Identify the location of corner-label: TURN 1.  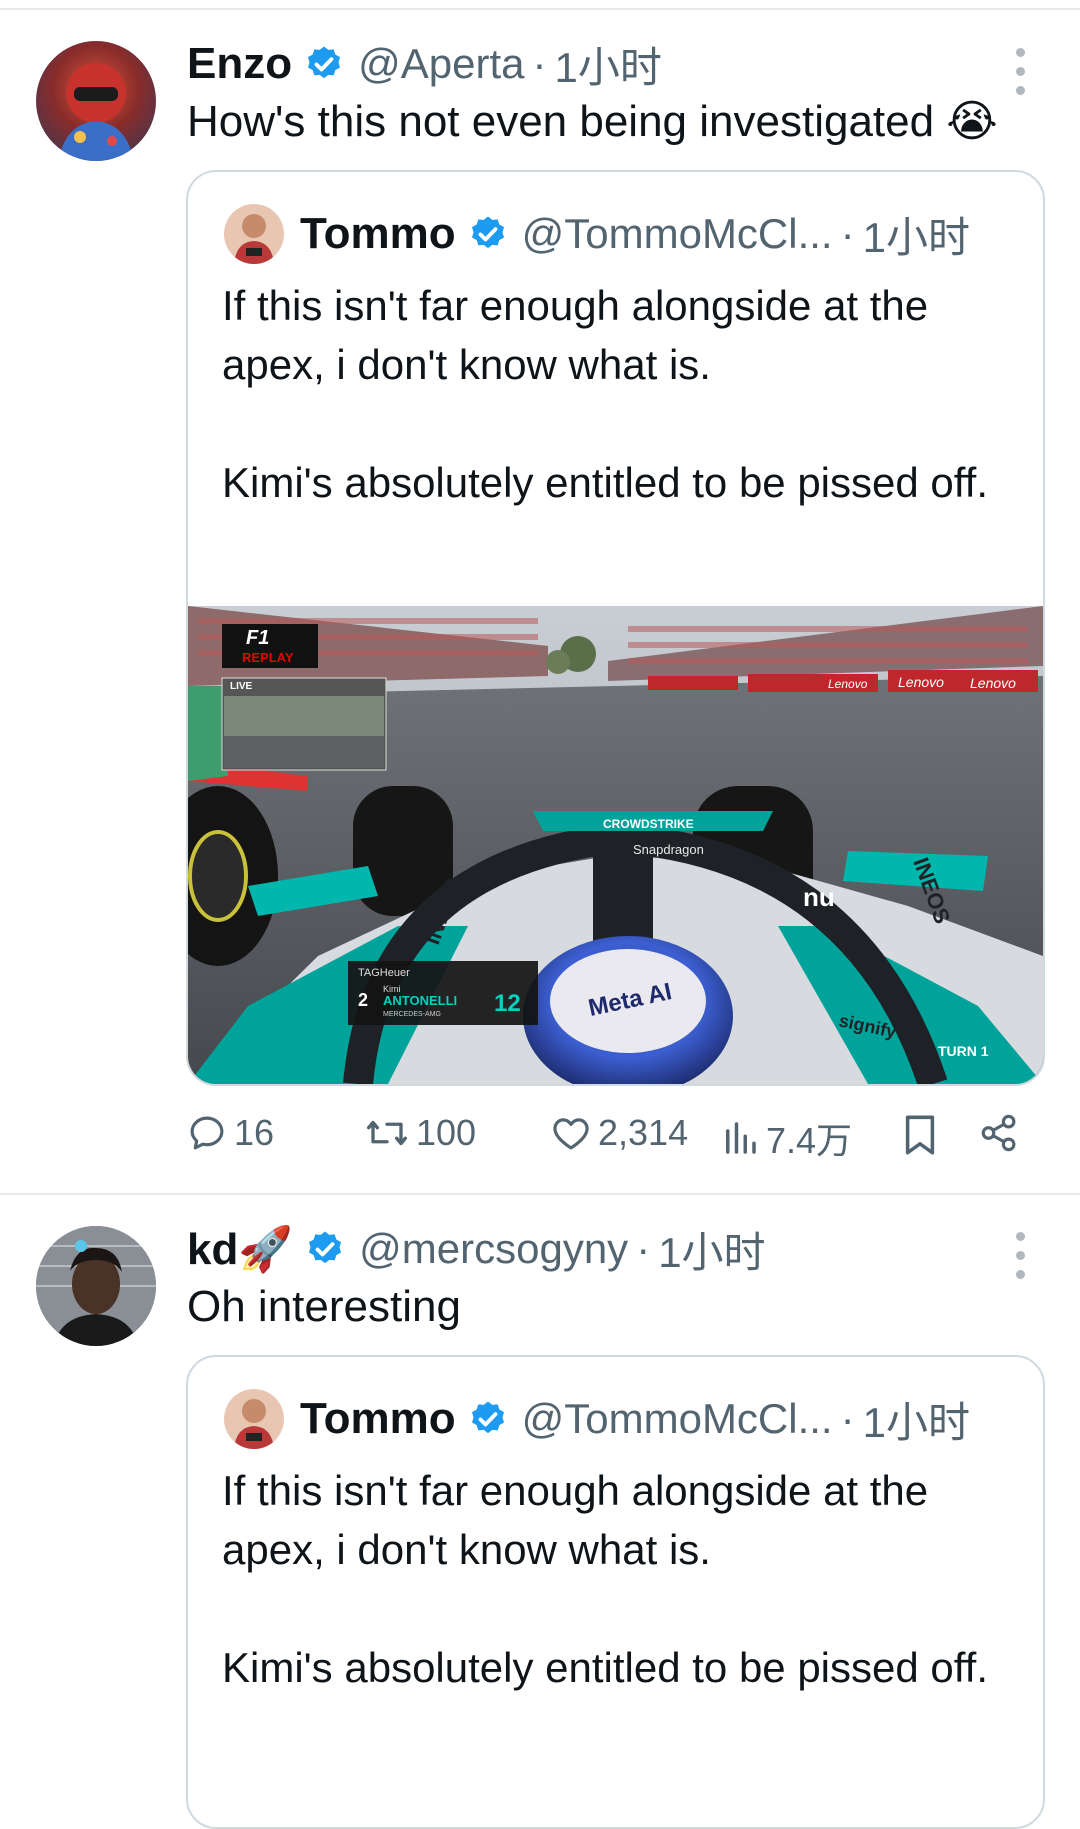
(963, 1051).